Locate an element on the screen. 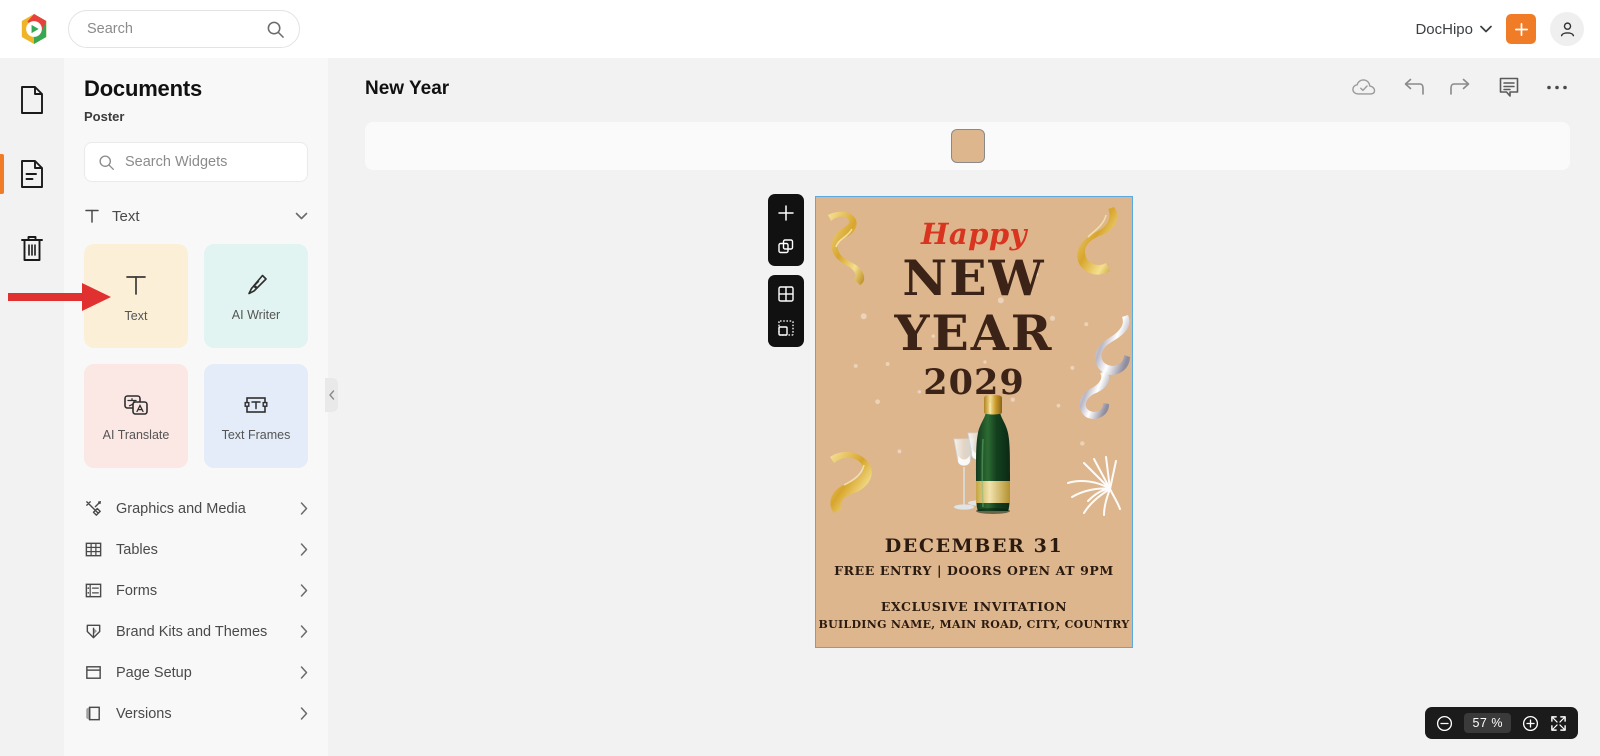  undo-button is located at coordinates (1413, 87).